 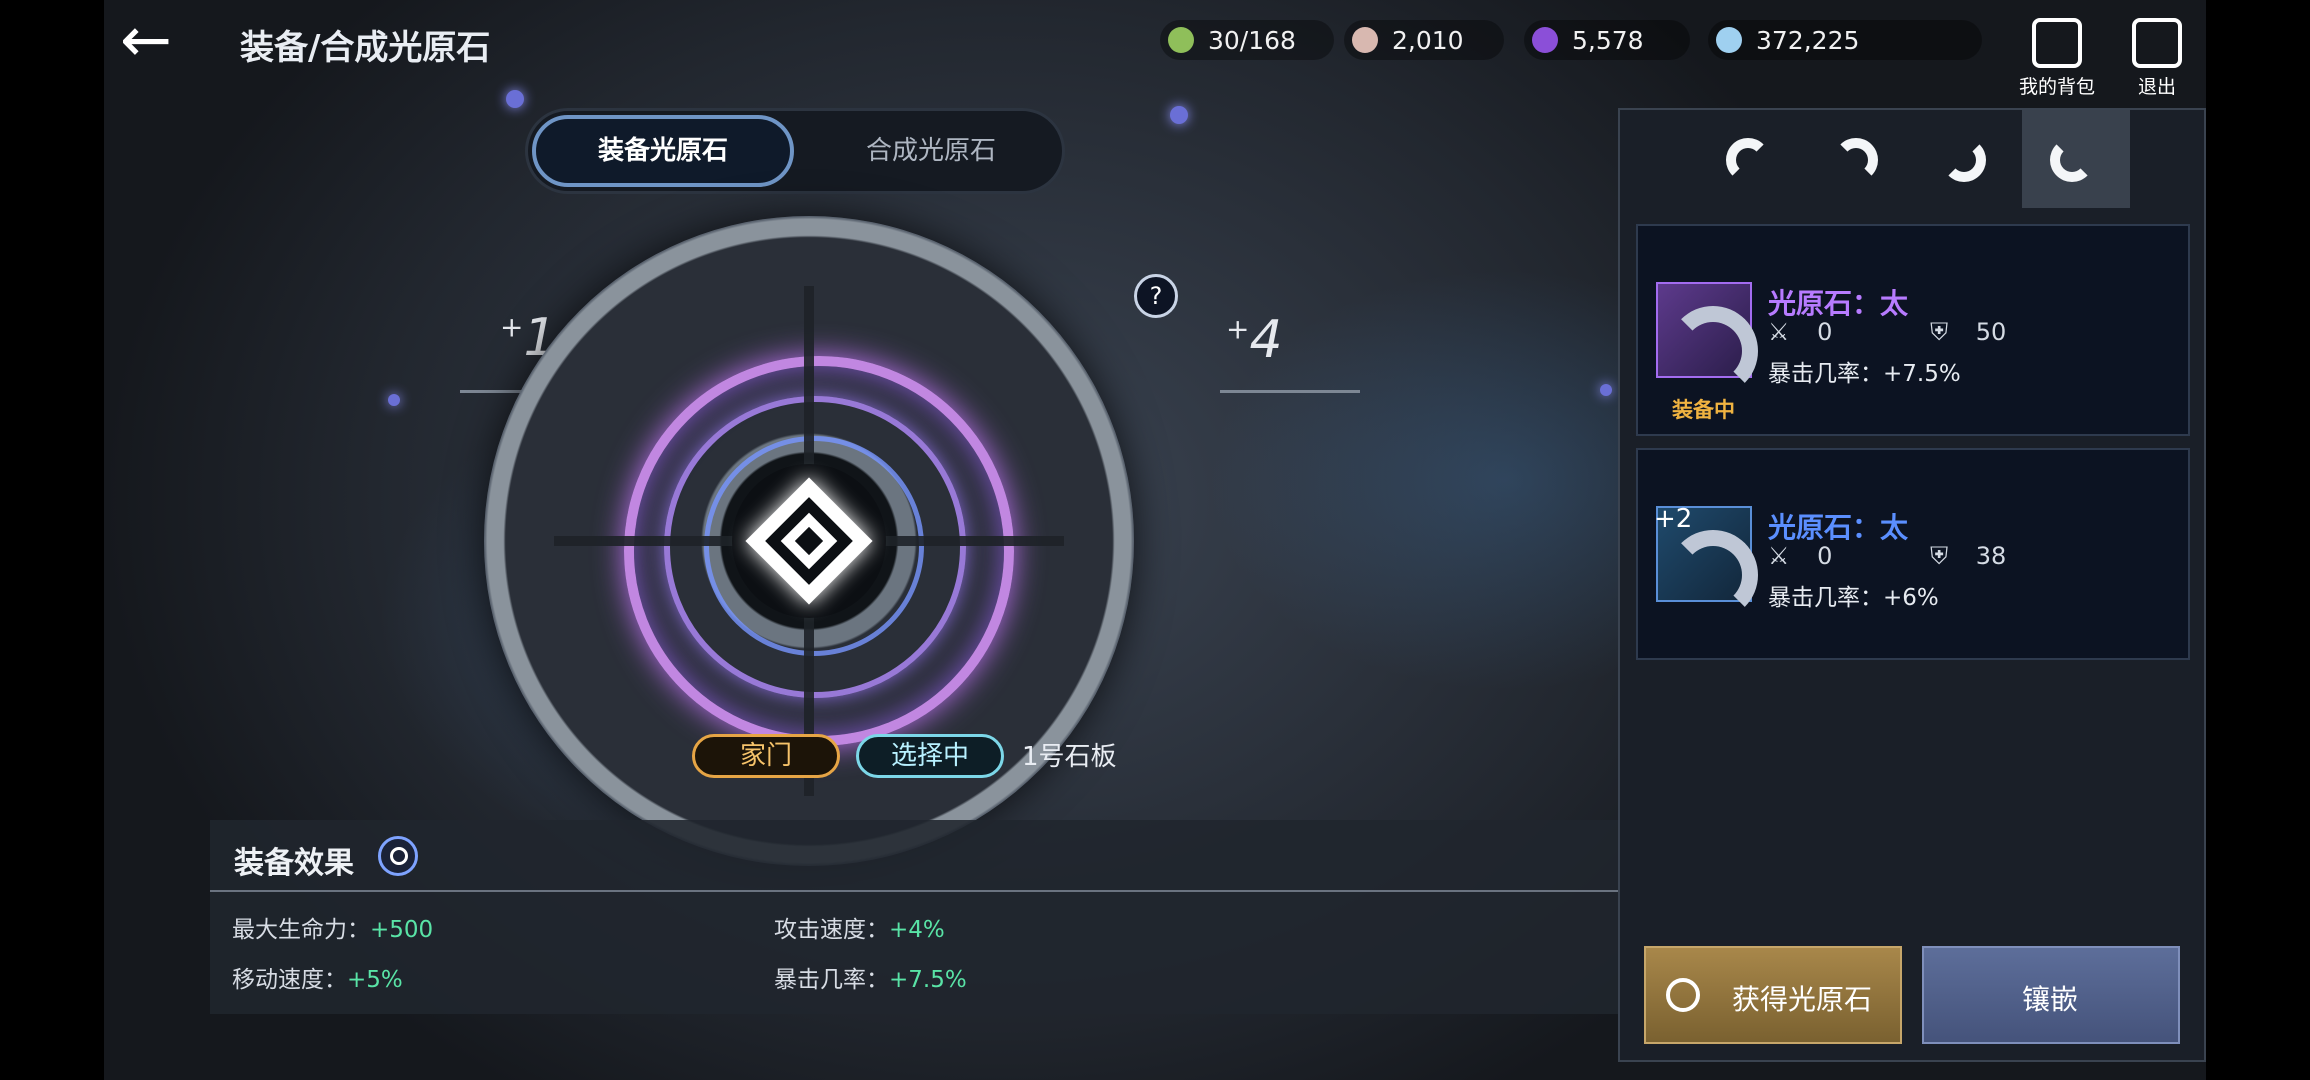 I want to click on stone-item: +2 光原石：太 ⚔ 0 ⛨ 38 暴击几率：+6%, so click(x=1913, y=554).